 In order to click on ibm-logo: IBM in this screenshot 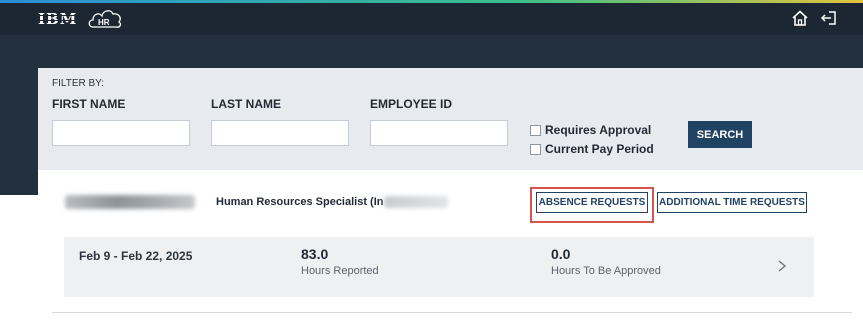, I will do `click(58, 19)`.